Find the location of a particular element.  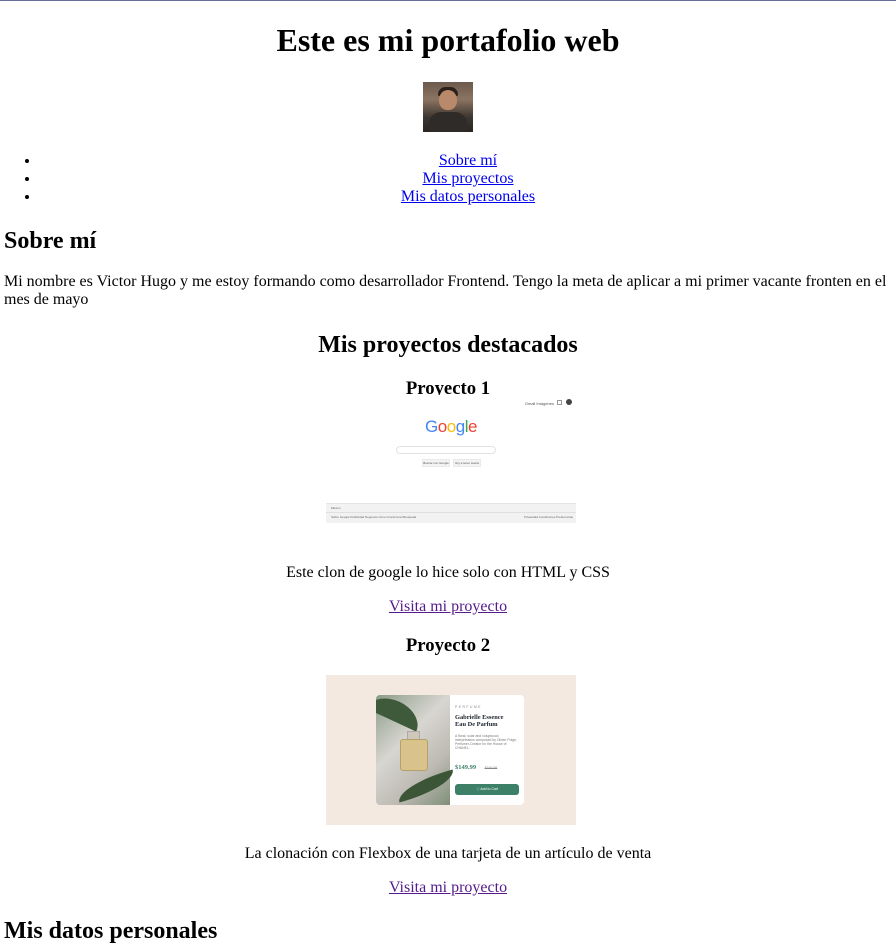

nav-item-mis-datos: Mis datos personales is located at coordinates (468, 197).